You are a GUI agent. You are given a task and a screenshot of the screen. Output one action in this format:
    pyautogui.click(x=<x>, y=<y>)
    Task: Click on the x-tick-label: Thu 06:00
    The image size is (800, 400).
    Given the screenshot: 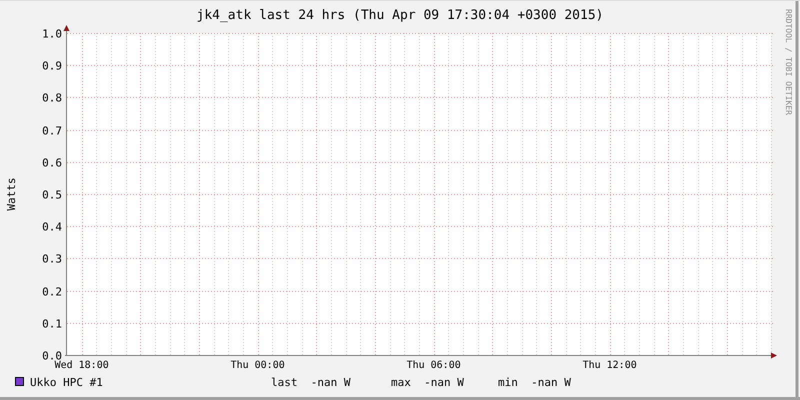 What is the action you would take?
    pyautogui.click(x=433, y=365)
    